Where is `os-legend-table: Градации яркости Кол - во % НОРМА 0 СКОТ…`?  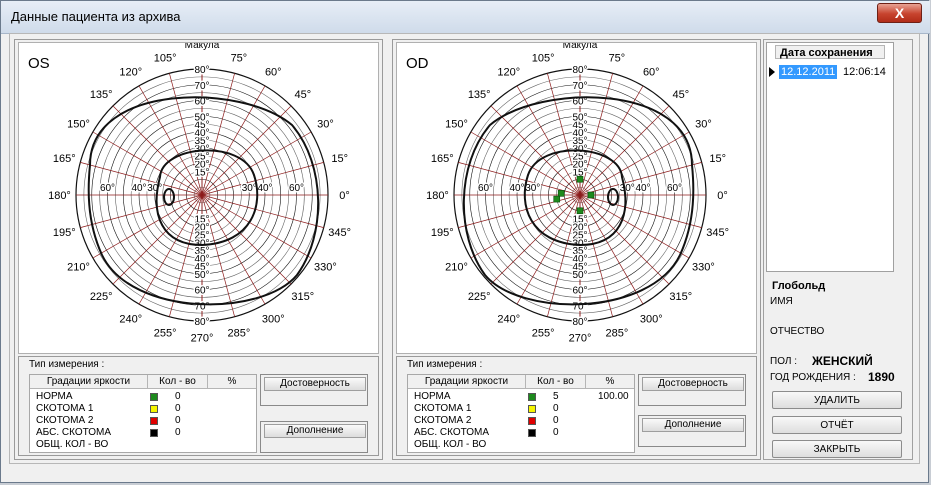
os-legend-table: Градации яркости Кол - во % НОРМА 0 СКОТ… is located at coordinates (143, 413).